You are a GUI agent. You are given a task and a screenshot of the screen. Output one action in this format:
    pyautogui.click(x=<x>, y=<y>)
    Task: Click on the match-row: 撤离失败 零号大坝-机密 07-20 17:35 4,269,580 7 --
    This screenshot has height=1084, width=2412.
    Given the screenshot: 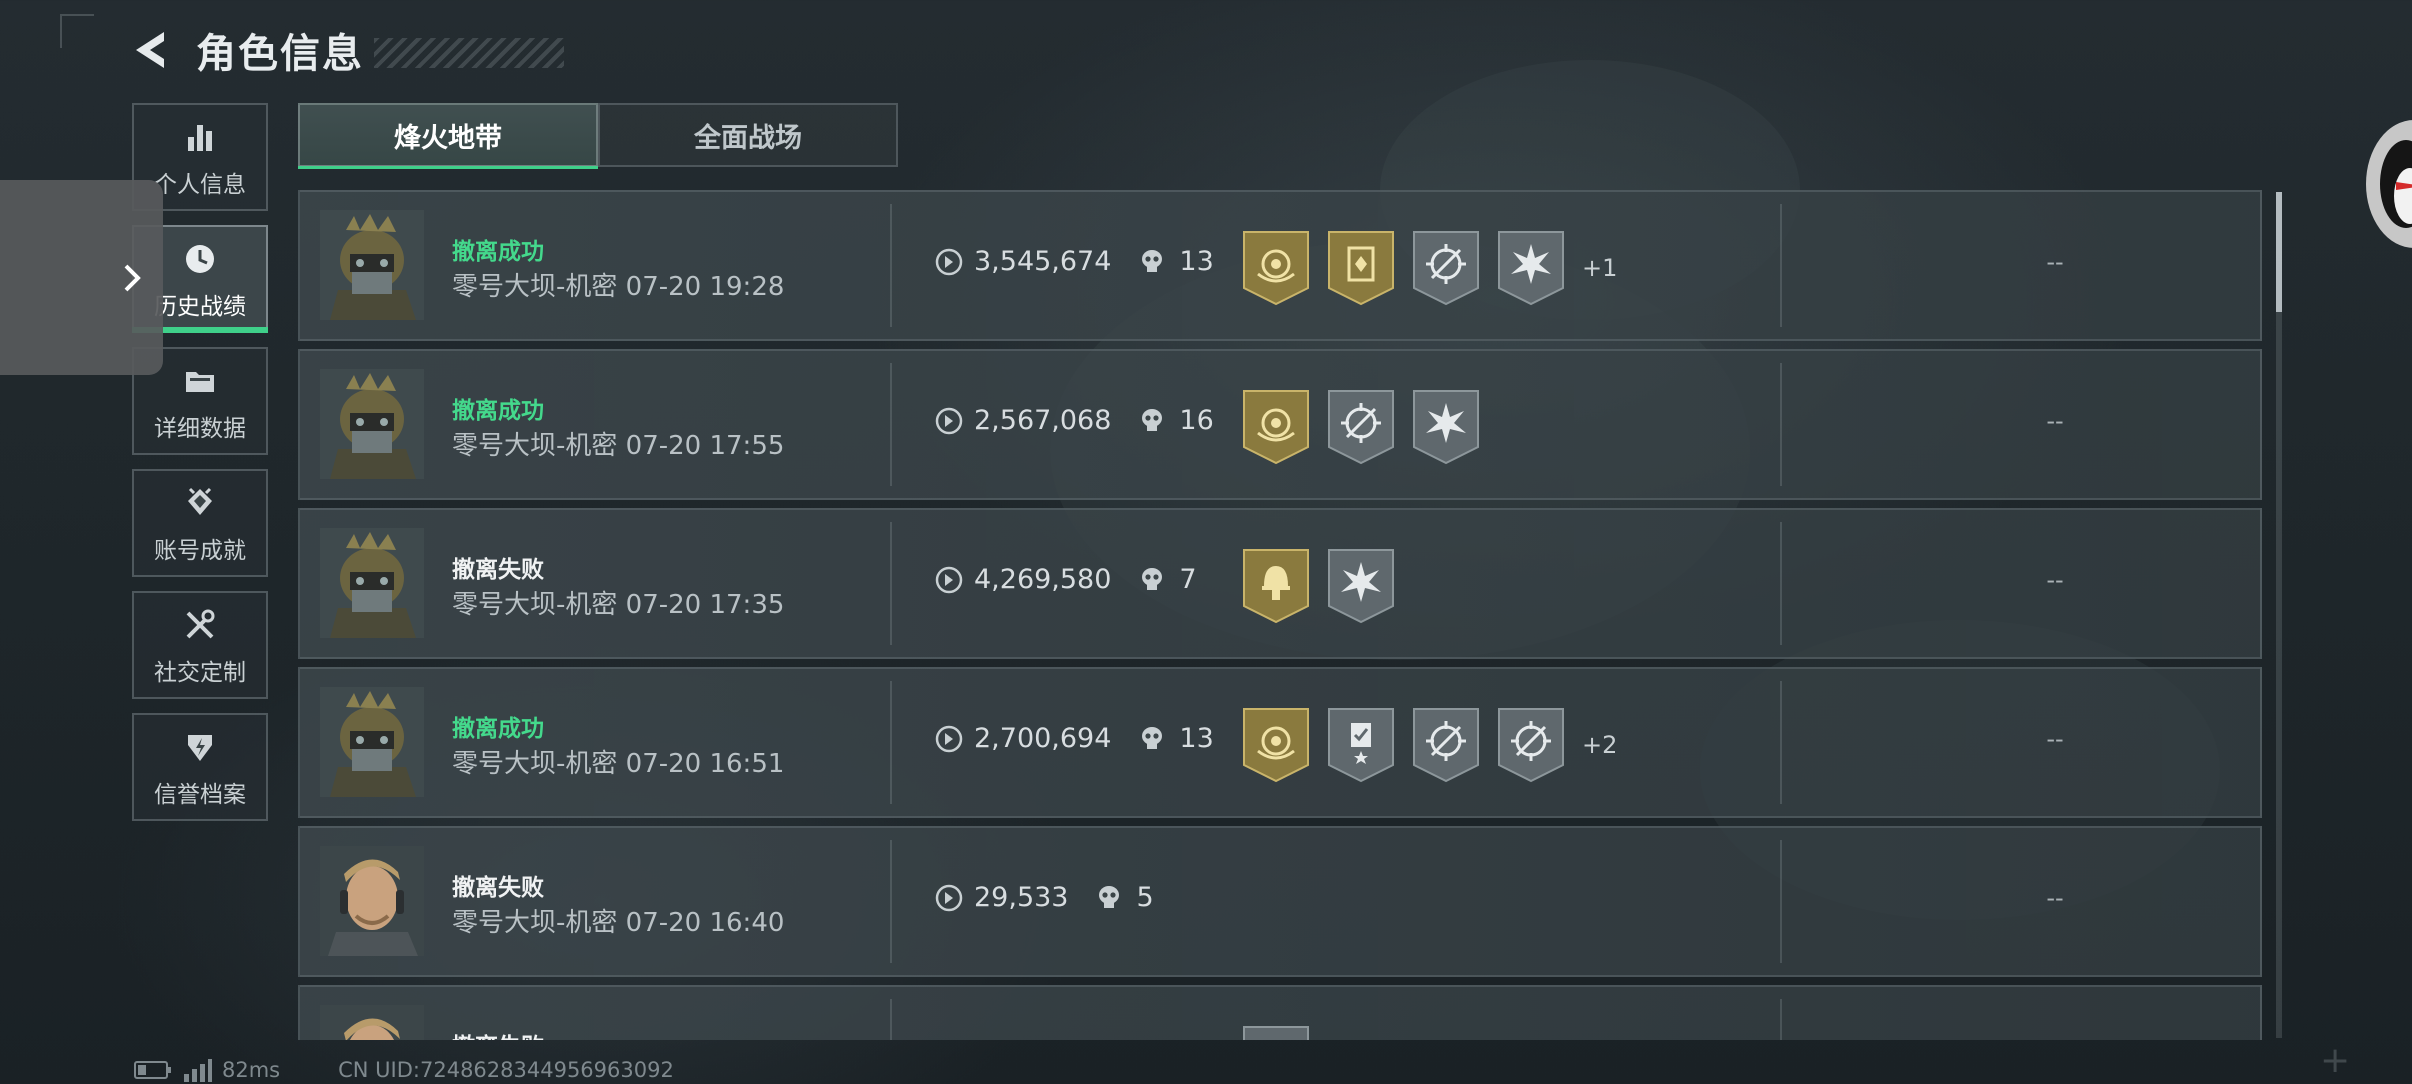 What is the action you would take?
    pyautogui.click(x=1280, y=583)
    